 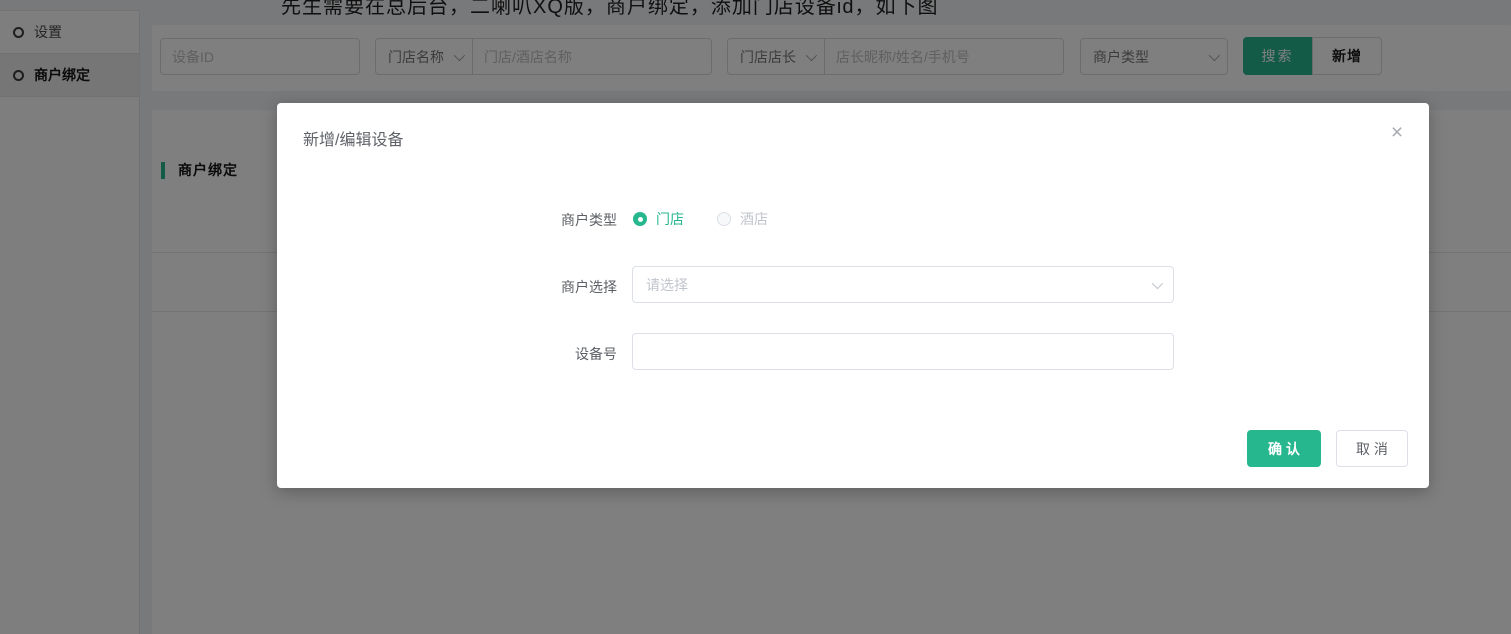 I want to click on radio-hotel: 酒店, so click(x=742, y=219).